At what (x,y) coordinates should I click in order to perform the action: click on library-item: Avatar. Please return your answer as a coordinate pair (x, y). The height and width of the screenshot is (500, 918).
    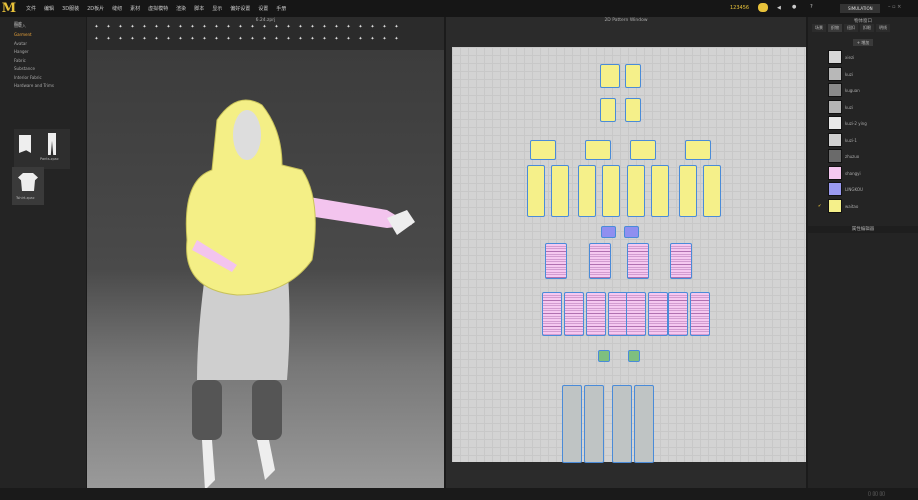
    Looking at the image, I should click on (20, 43).